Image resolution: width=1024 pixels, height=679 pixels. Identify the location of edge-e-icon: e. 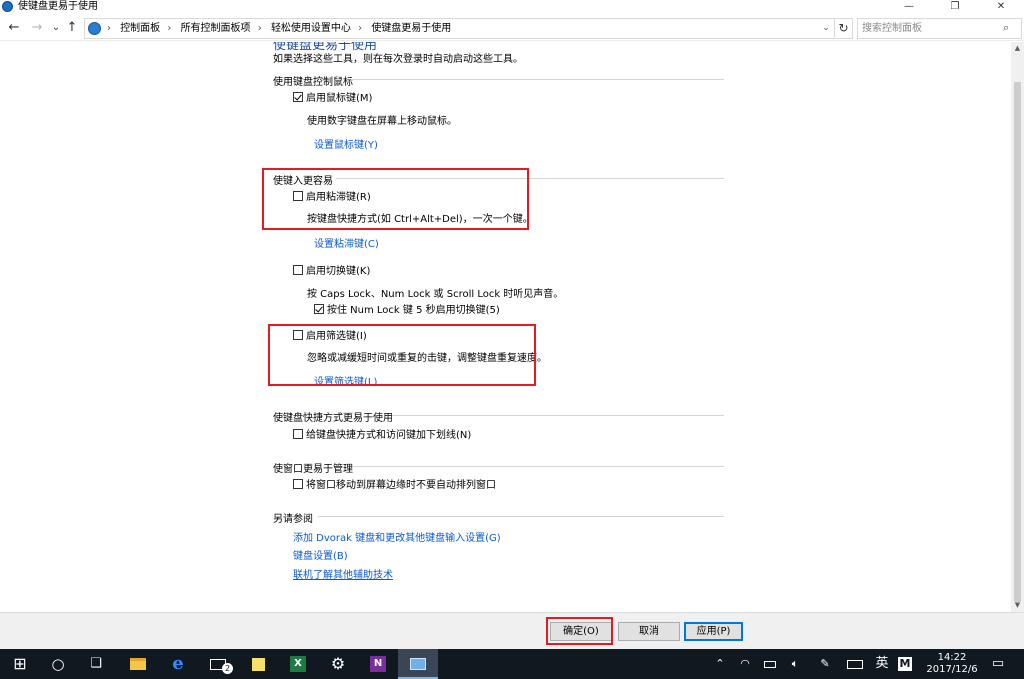
(178, 663).